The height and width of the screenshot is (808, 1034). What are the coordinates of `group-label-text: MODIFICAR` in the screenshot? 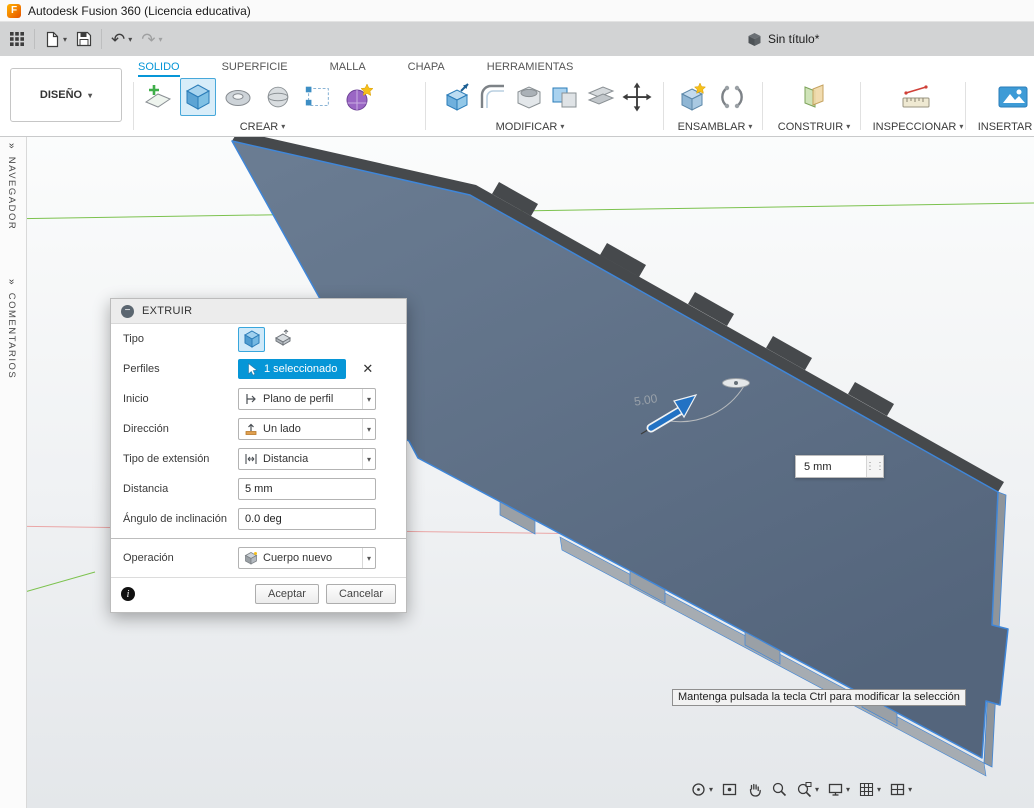 It's located at (526, 126).